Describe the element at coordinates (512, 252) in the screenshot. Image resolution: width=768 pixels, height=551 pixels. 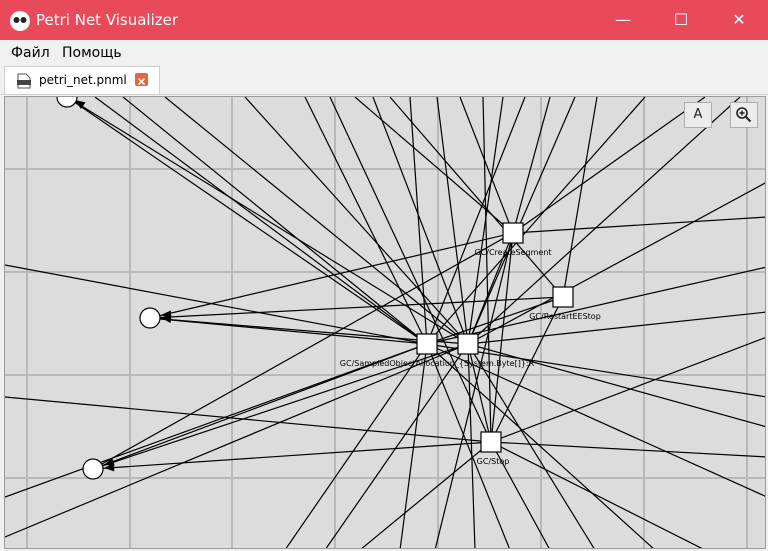
I see `transition-label: GC/CreateSegment` at that location.